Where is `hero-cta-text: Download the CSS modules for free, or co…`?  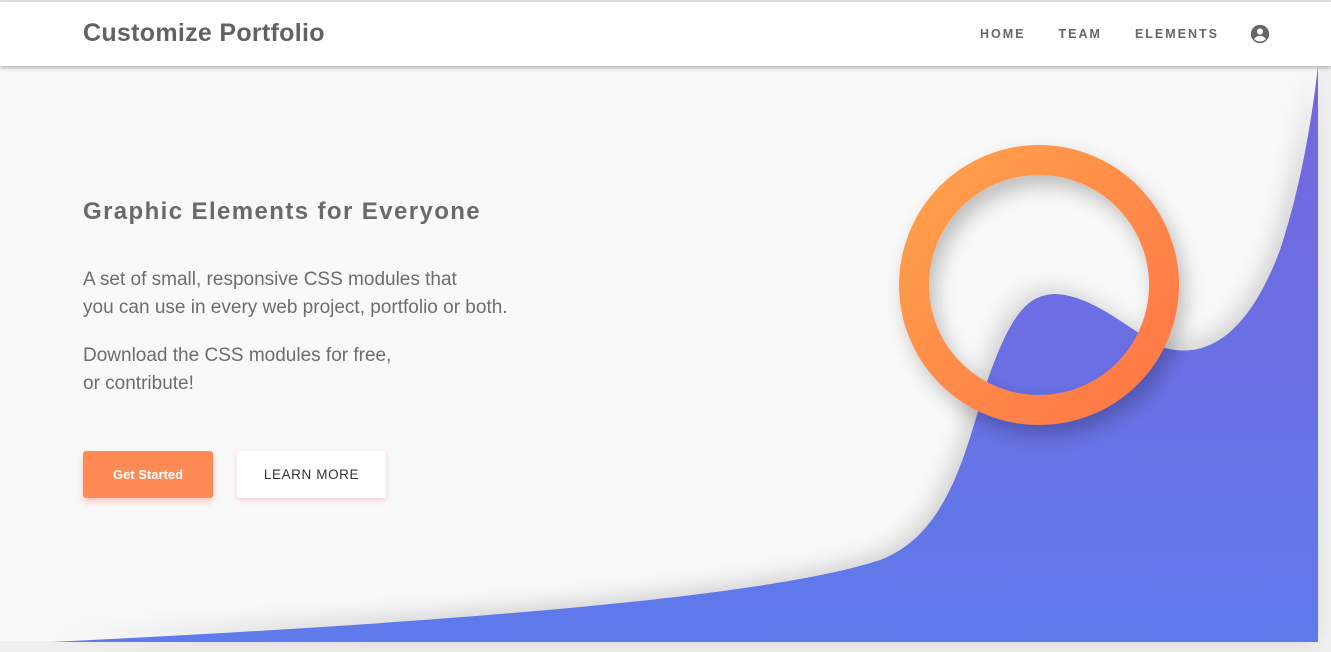 hero-cta-text: Download the CSS modules for free, or co… is located at coordinates (363, 370).